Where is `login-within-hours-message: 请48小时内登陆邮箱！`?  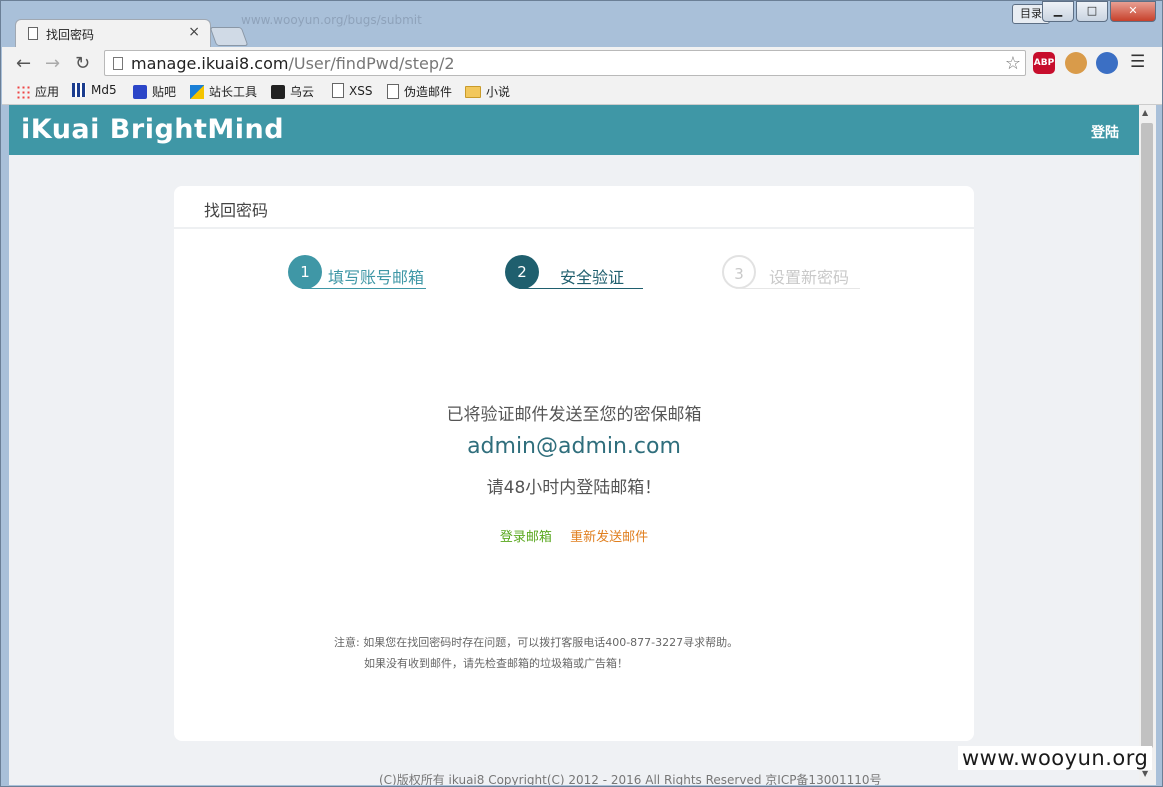
login-within-hours-message: 请48小时内登陆邮箱！ is located at coordinates (574, 488).